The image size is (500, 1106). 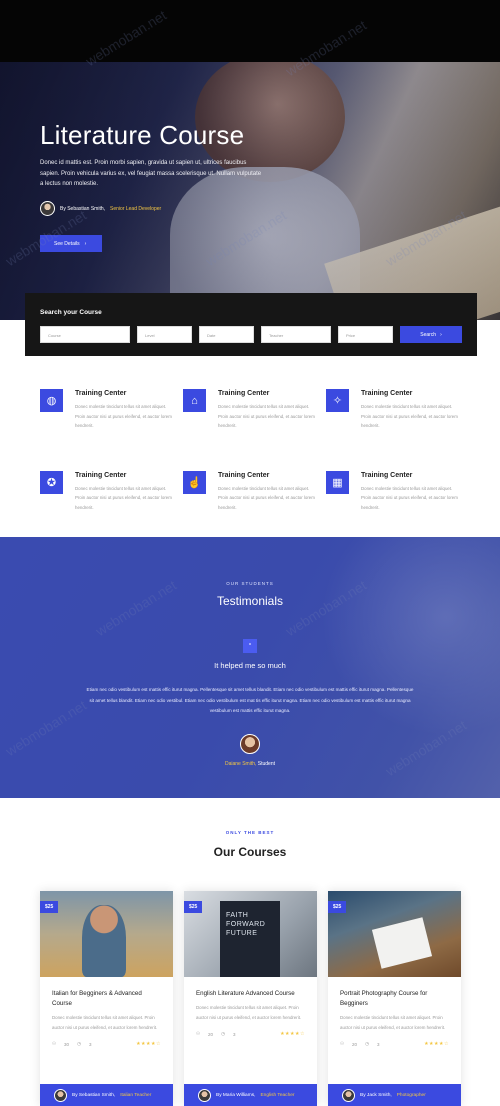 I want to click on author-role: Senior Lead Developer, so click(x=135, y=209).